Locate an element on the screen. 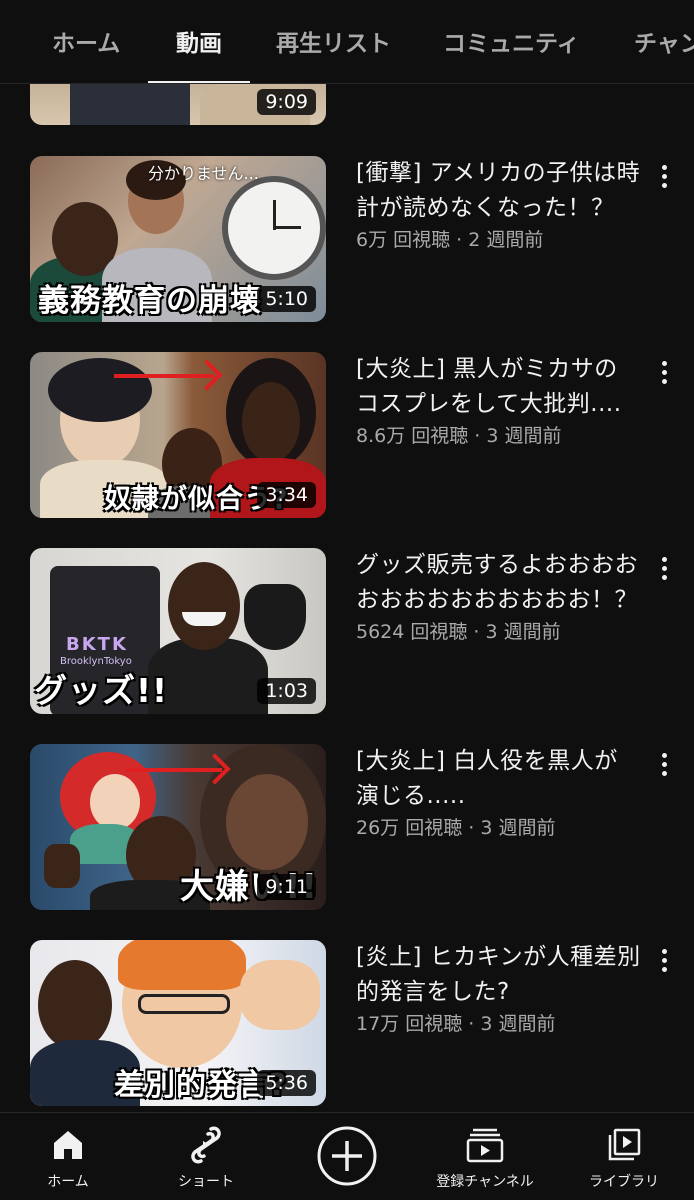  tab-videos: 動画 is located at coordinates (199, 41).